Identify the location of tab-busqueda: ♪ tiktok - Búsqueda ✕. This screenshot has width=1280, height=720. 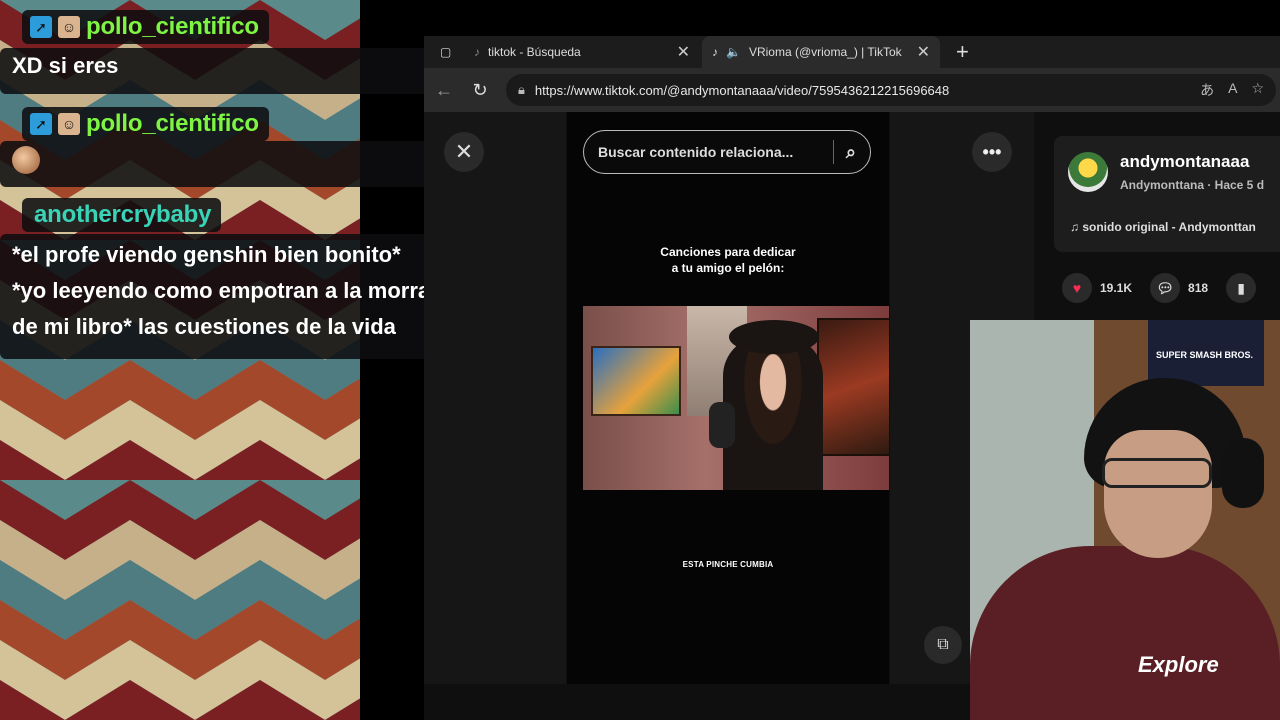
(582, 52).